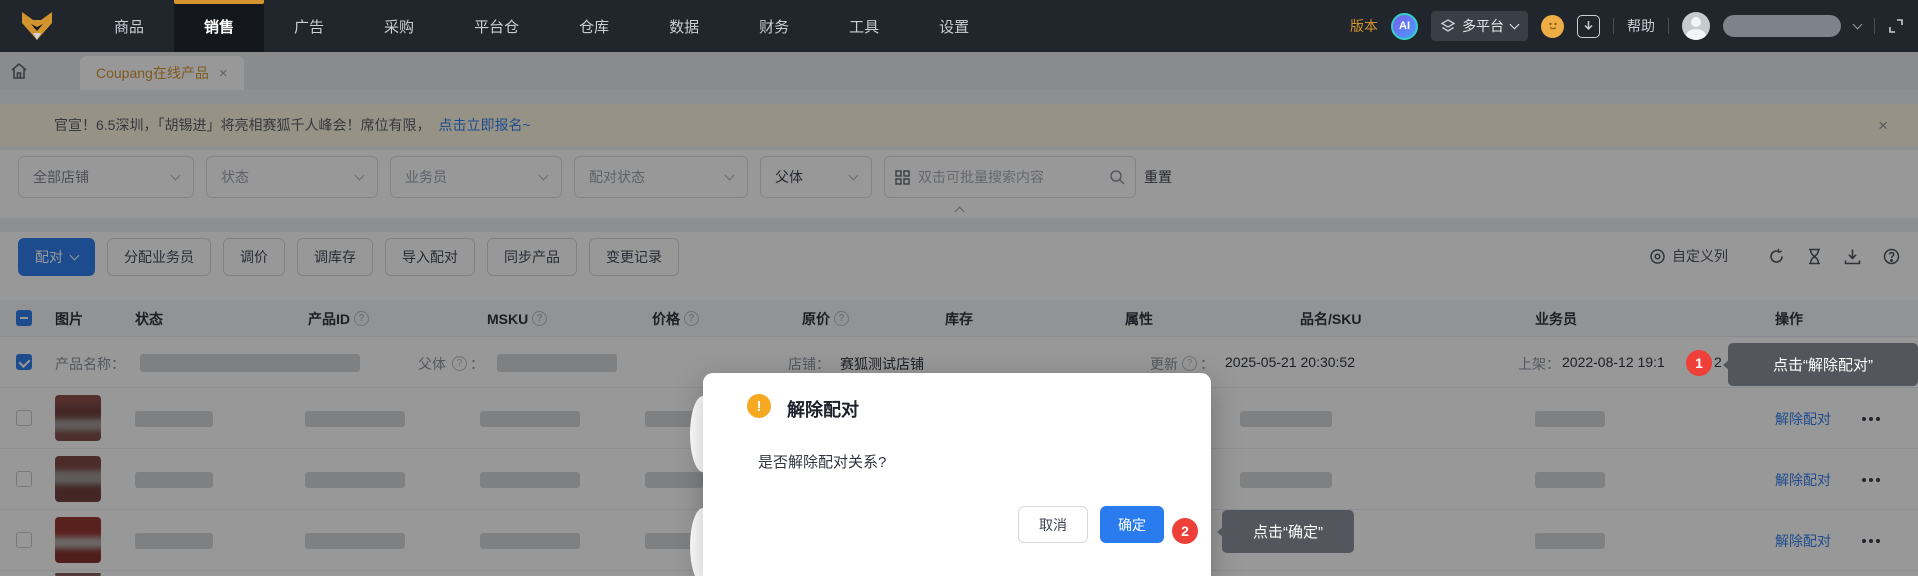 The height and width of the screenshot is (576, 1918). I want to click on main-menu: 商品 销售 广告 采购 平台仓 仓库 数据 财务 工具 设置, so click(541, 26).